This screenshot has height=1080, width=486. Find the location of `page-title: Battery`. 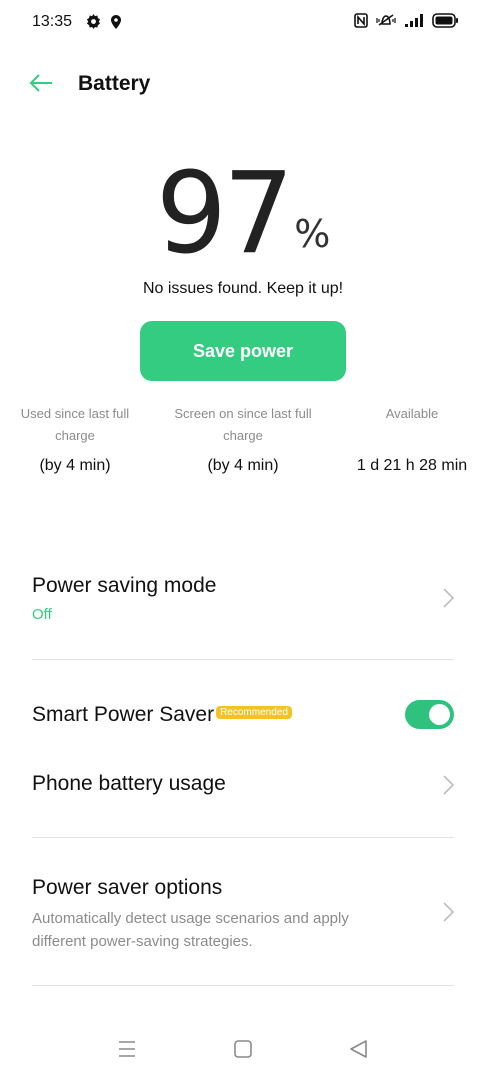

page-title: Battery is located at coordinates (114, 83).